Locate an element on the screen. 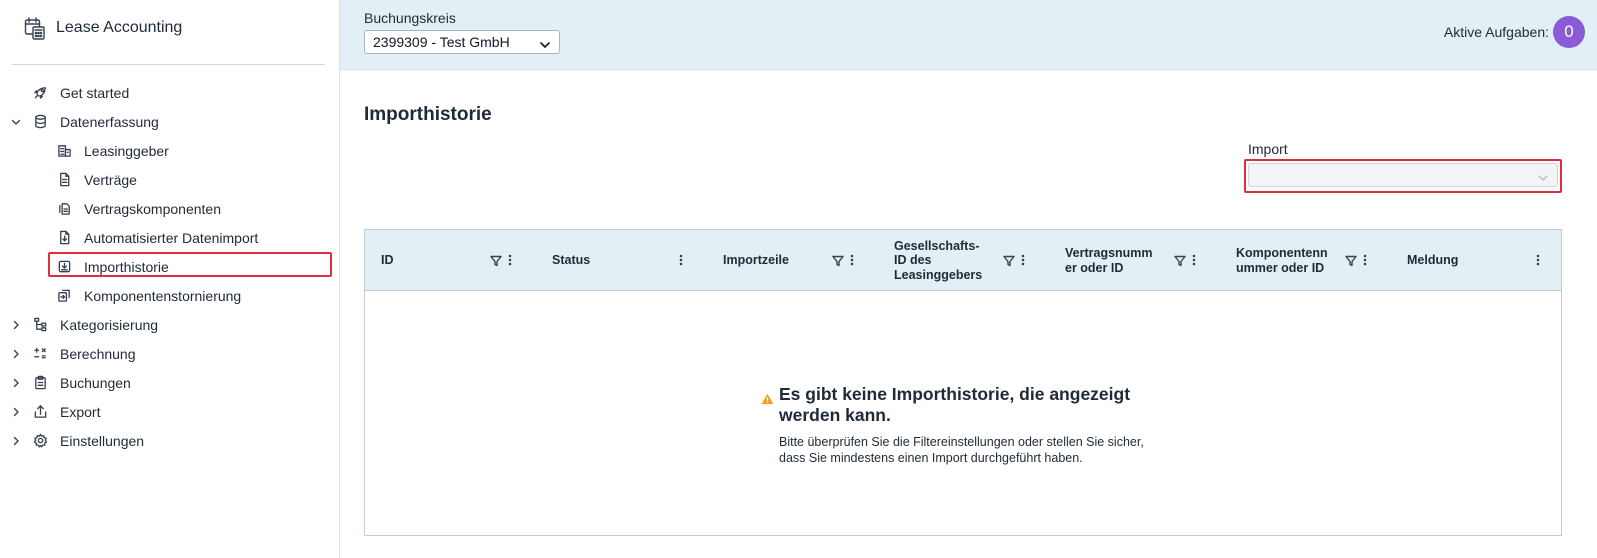 The height and width of the screenshot is (558, 1597). active-tasks: Aktive Aufgaben: 0 is located at coordinates (1514, 32).